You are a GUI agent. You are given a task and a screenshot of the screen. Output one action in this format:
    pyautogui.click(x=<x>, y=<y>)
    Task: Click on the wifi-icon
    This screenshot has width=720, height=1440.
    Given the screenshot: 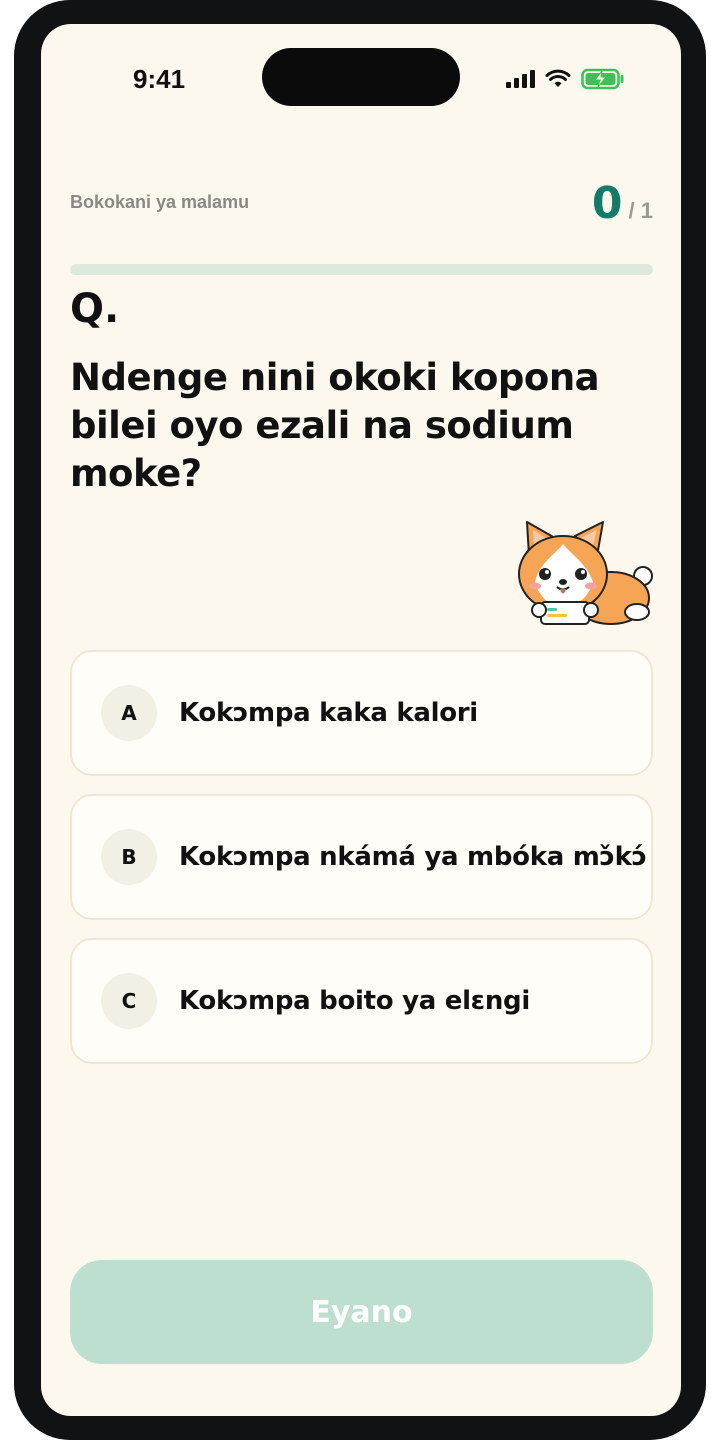 What is the action you would take?
    pyautogui.click(x=558, y=78)
    